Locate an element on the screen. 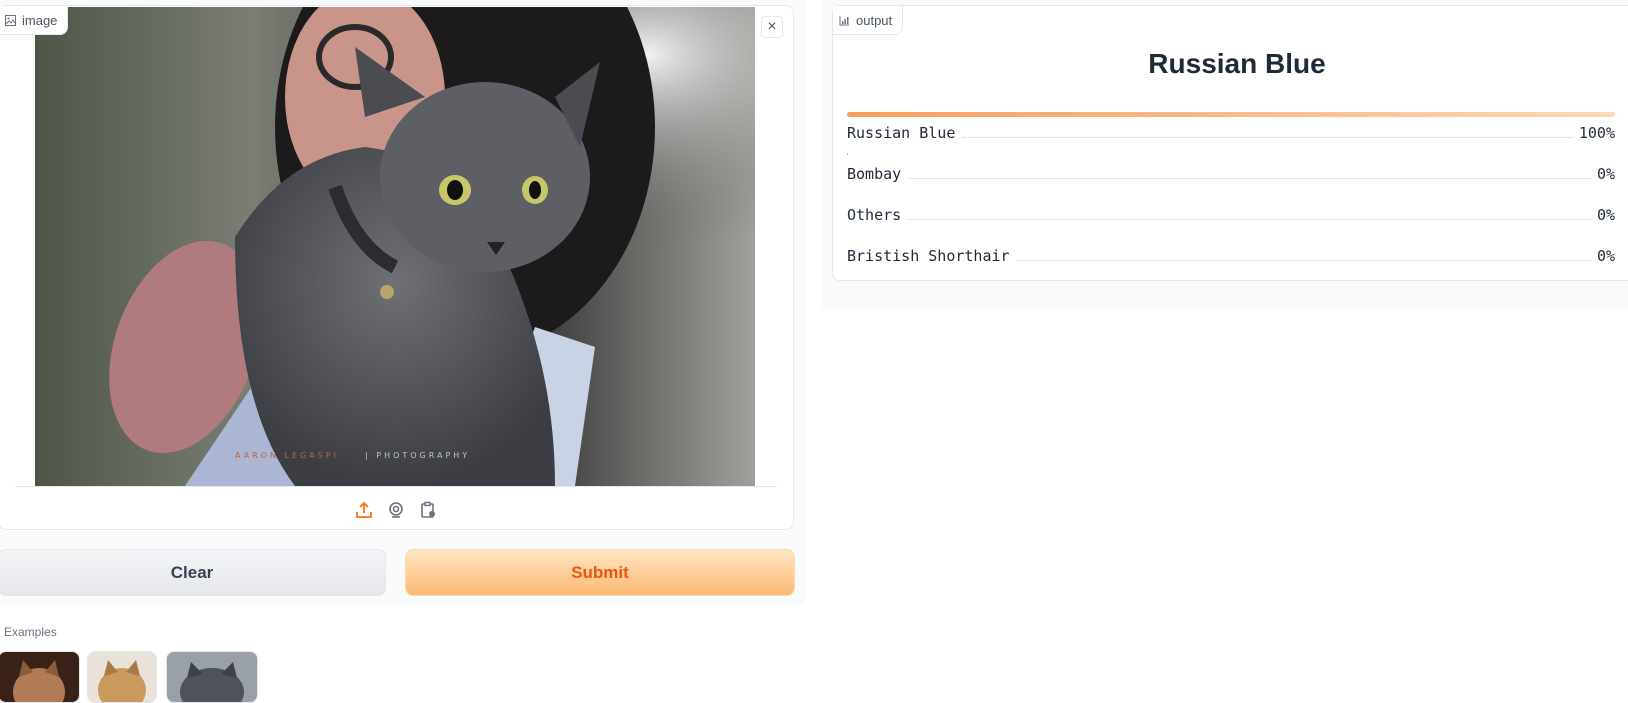 Image resolution: width=1628 pixels, height=703 pixels. image-icon is located at coordinates (10, 20).